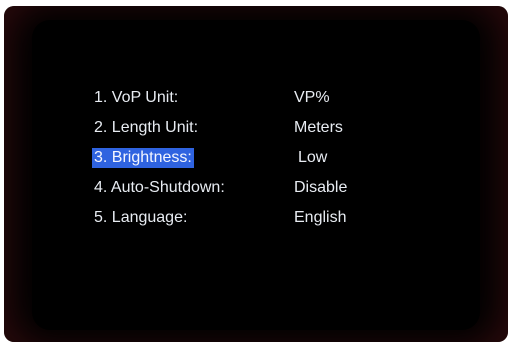  I want to click on menu-item-language: 5. Language: English, so click(242, 219).